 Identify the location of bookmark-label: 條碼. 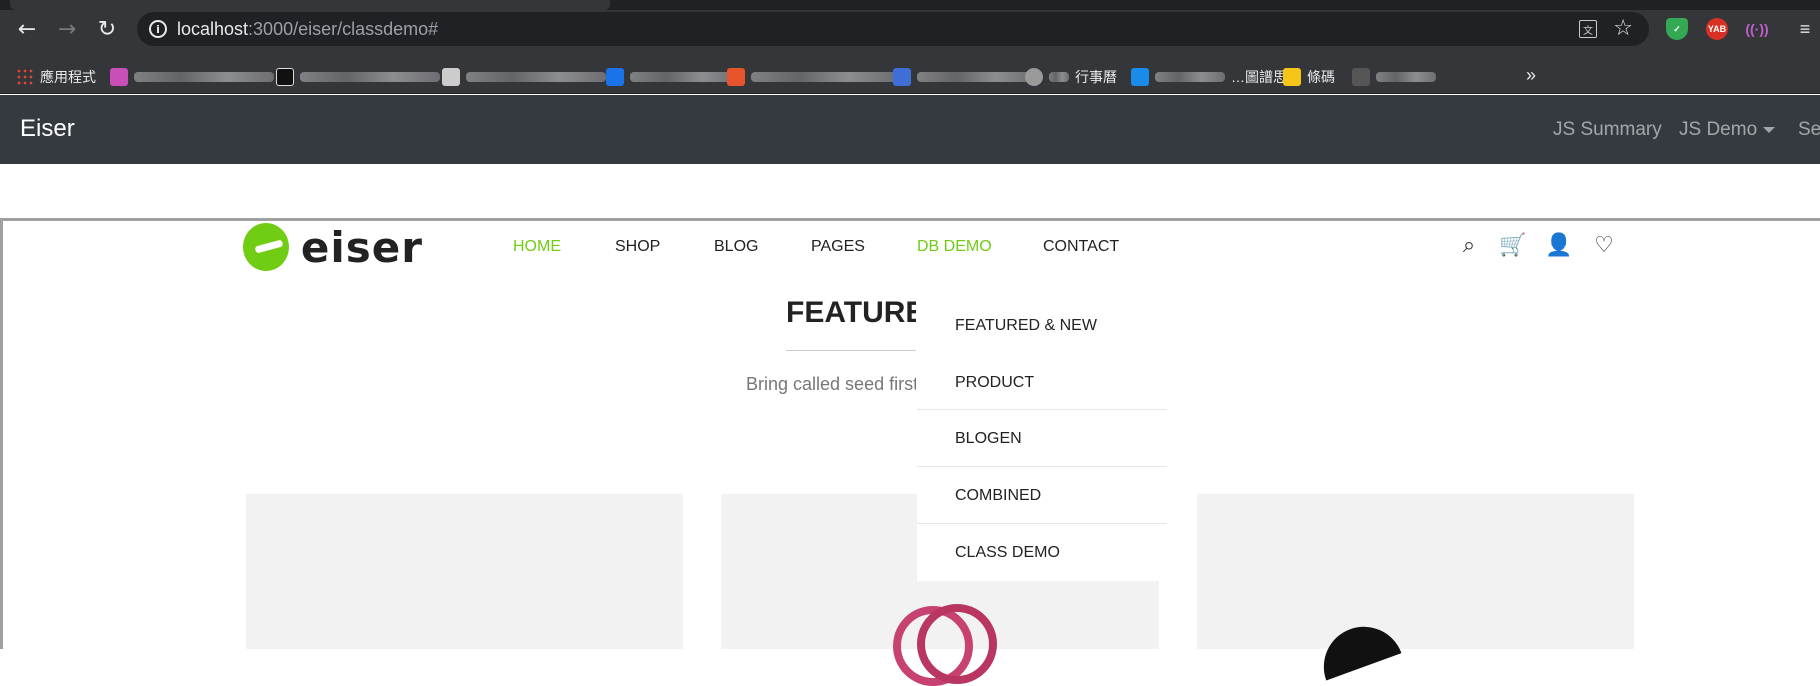
(1321, 77).